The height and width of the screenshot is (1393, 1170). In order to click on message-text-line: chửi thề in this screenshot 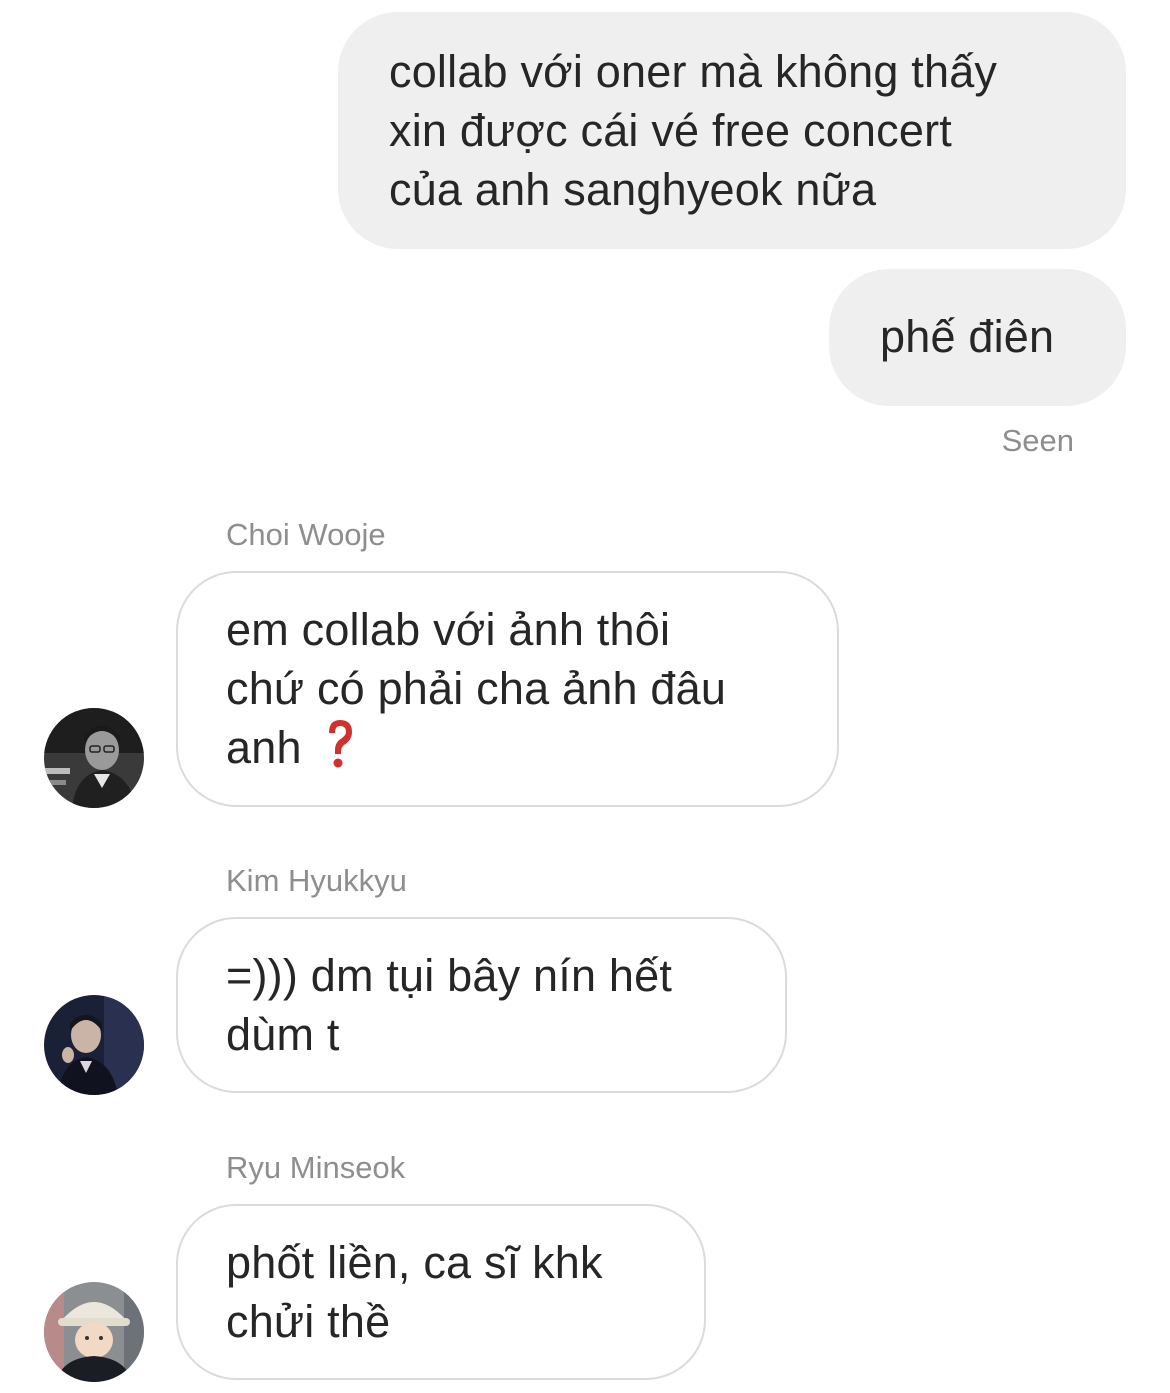, I will do `click(308, 1321)`.